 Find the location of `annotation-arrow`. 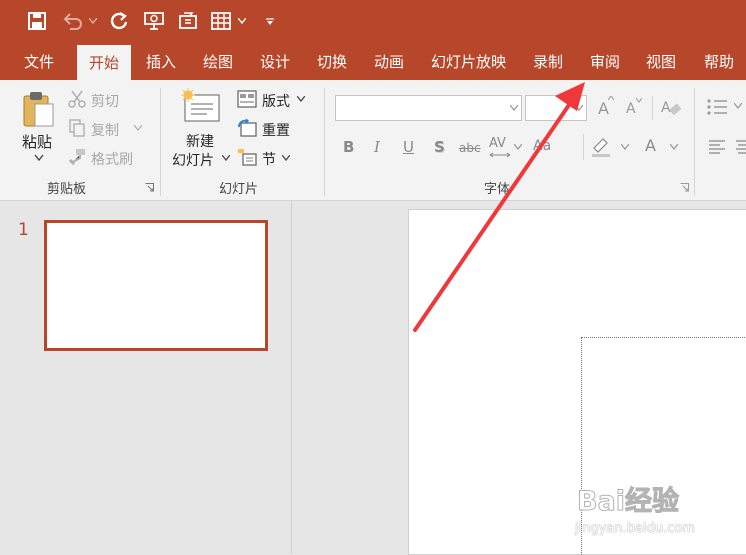

annotation-arrow is located at coordinates (499, 207).